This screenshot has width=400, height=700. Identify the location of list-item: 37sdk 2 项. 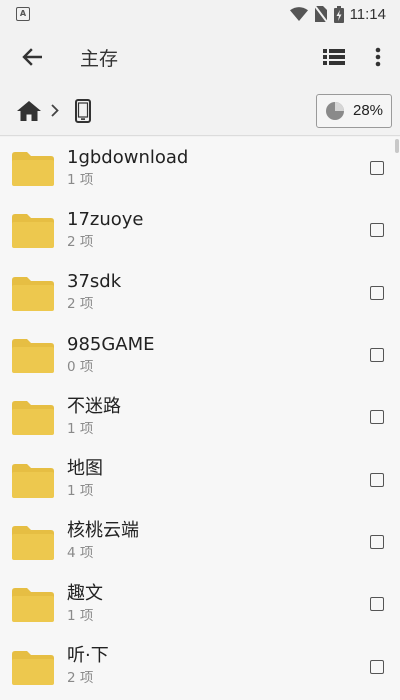
(200, 293).